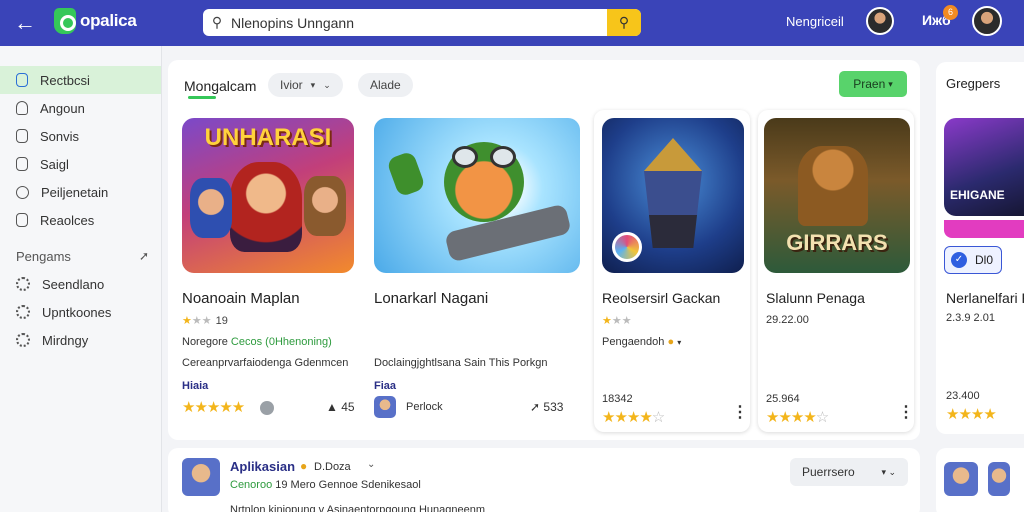  What do you see at coordinates (797, 417) in the screenshot?
I see `large-rating-stars: ★★★★☆` at bounding box center [797, 417].